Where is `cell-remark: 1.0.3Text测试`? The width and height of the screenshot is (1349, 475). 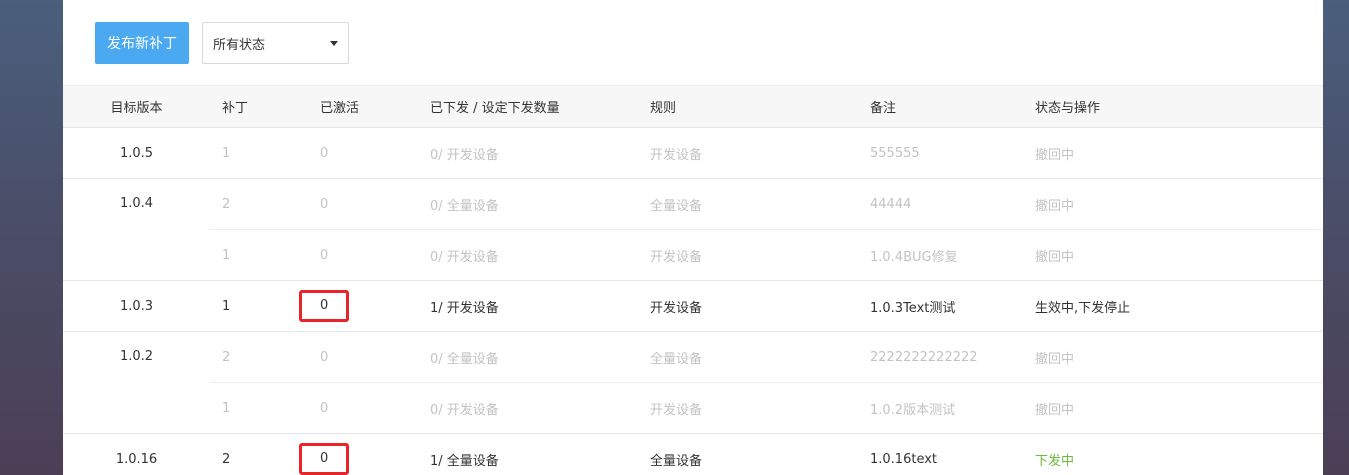 cell-remark: 1.0.3Text测试 is located at coordinates (952, 306).